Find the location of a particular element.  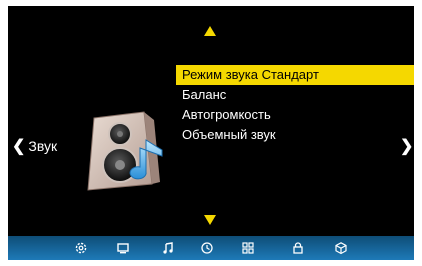

cube-icon is located at coordinates (341, 248).